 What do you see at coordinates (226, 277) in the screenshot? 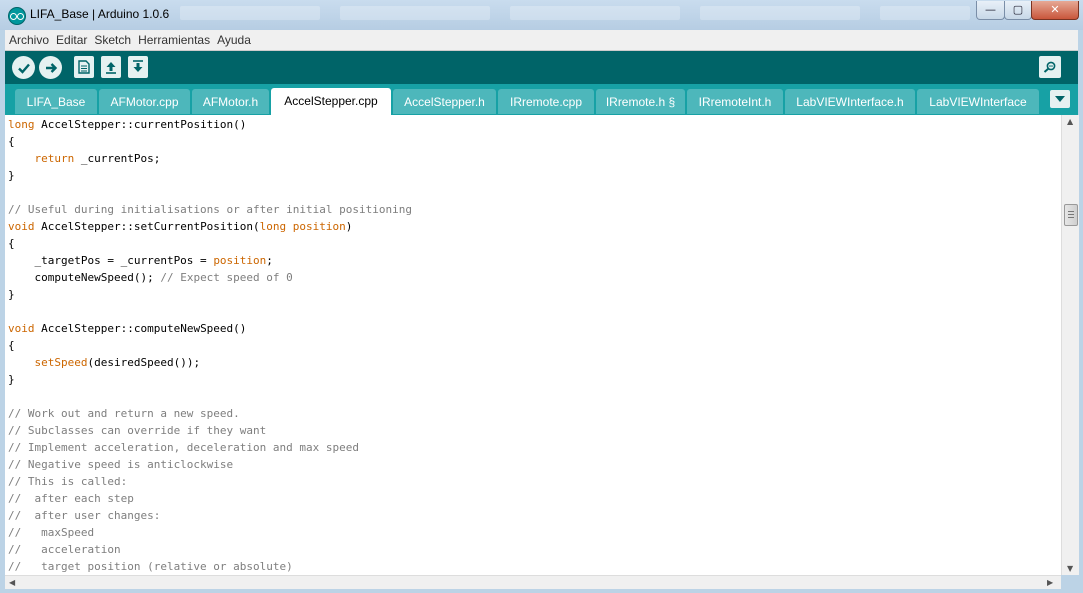
I see `code-token: // Expect speed of 0` at bounding box center [226, 277].